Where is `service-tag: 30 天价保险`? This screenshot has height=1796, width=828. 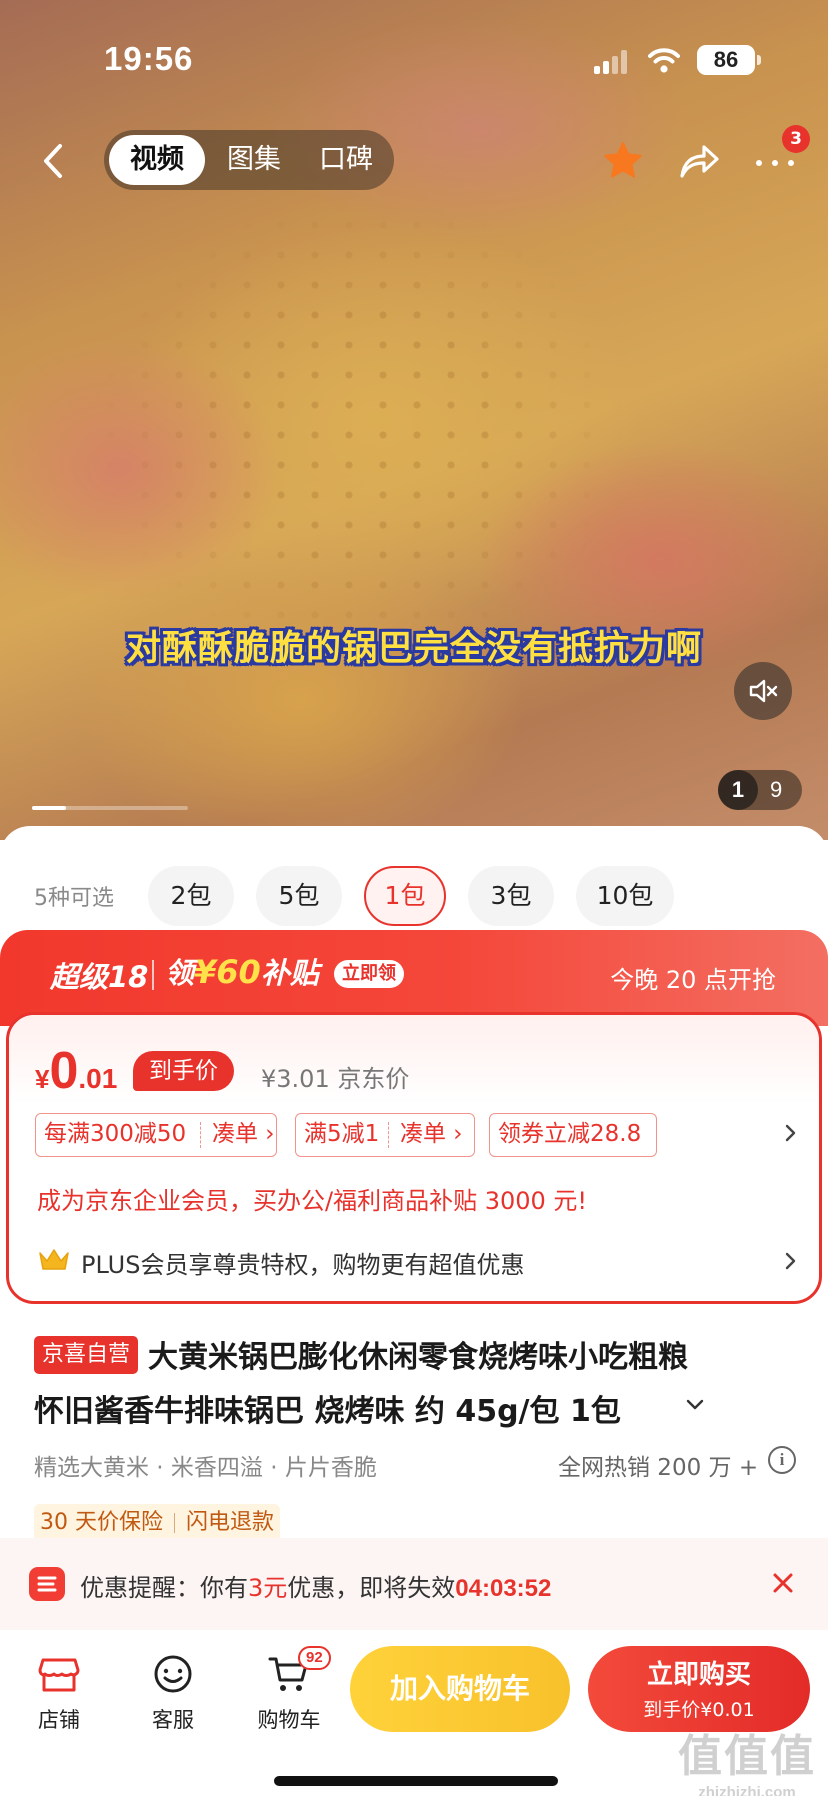
service-tag: 30 天价保险 is located at coordinates (101, 1522).